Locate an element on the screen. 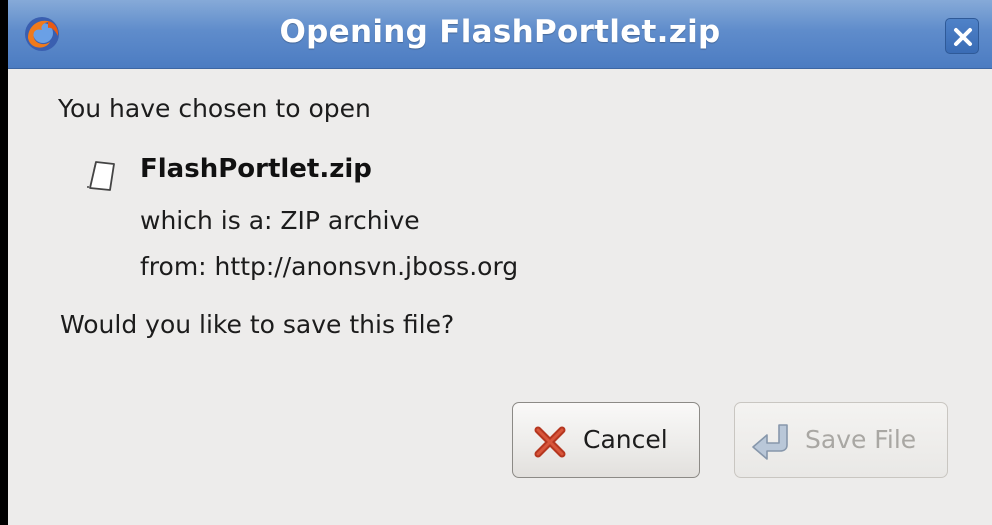 Image resolution: width=992 pixels, height=525 pixels. intro-text: You have chosen to open is located at coordinates (214, 108).